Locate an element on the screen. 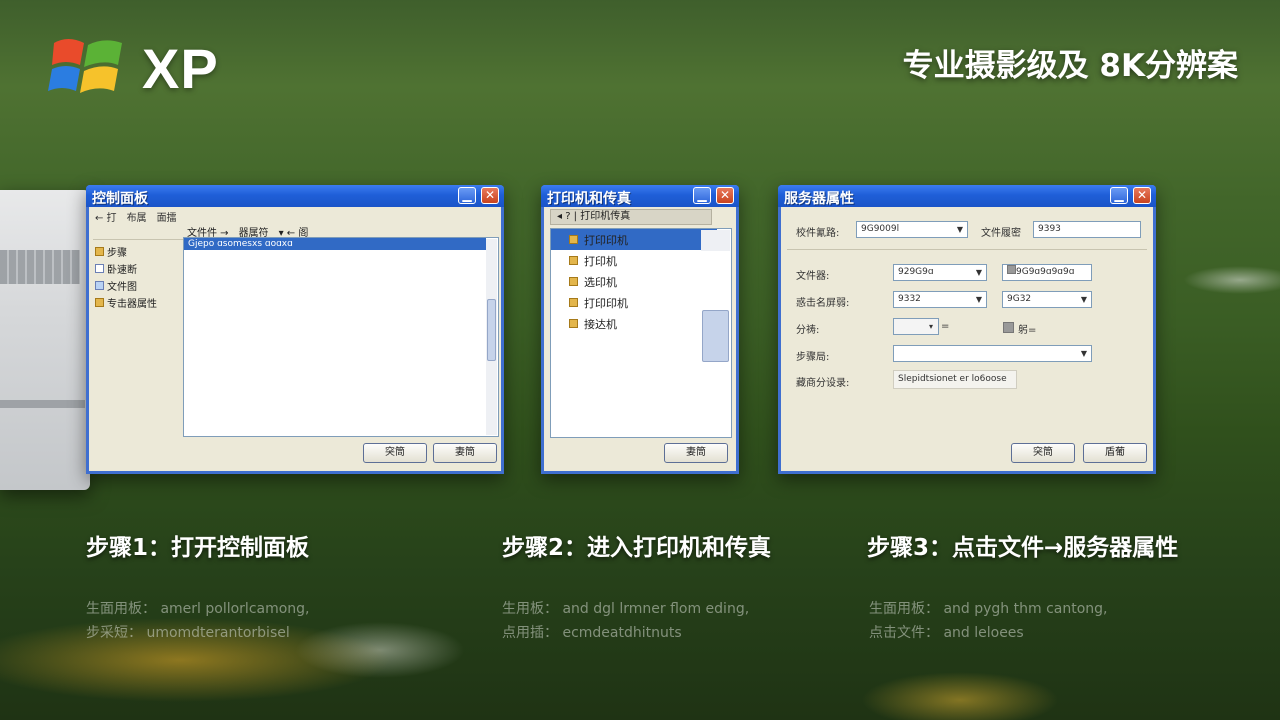 Image resolution: width=1280 pixels, height=720 pixels. step-3-line-2: 点击文件： and leloees is located at coordinates (946, 633).